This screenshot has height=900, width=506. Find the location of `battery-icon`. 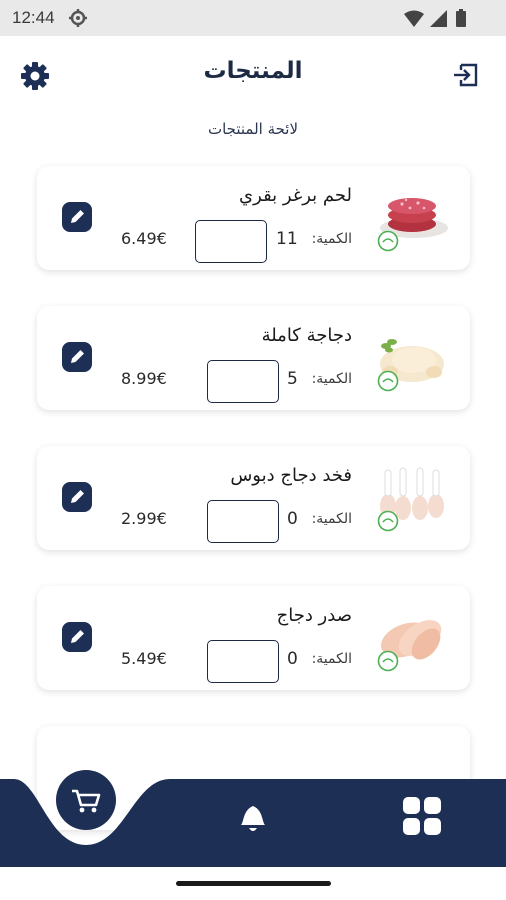

battery-icon is located at coordinates (461, 18).